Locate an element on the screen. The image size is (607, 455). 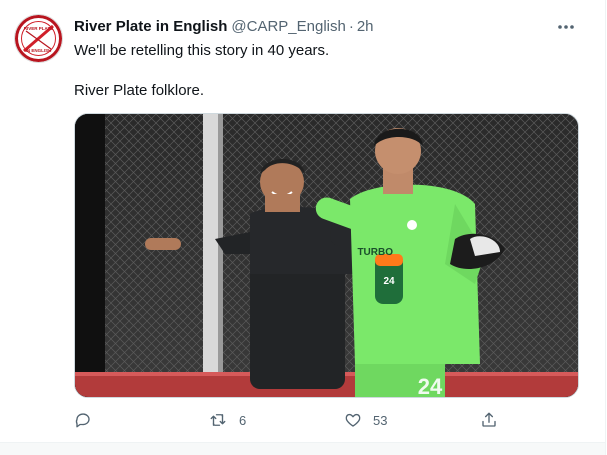
retweet-icon is located at coordinates (218, 420).